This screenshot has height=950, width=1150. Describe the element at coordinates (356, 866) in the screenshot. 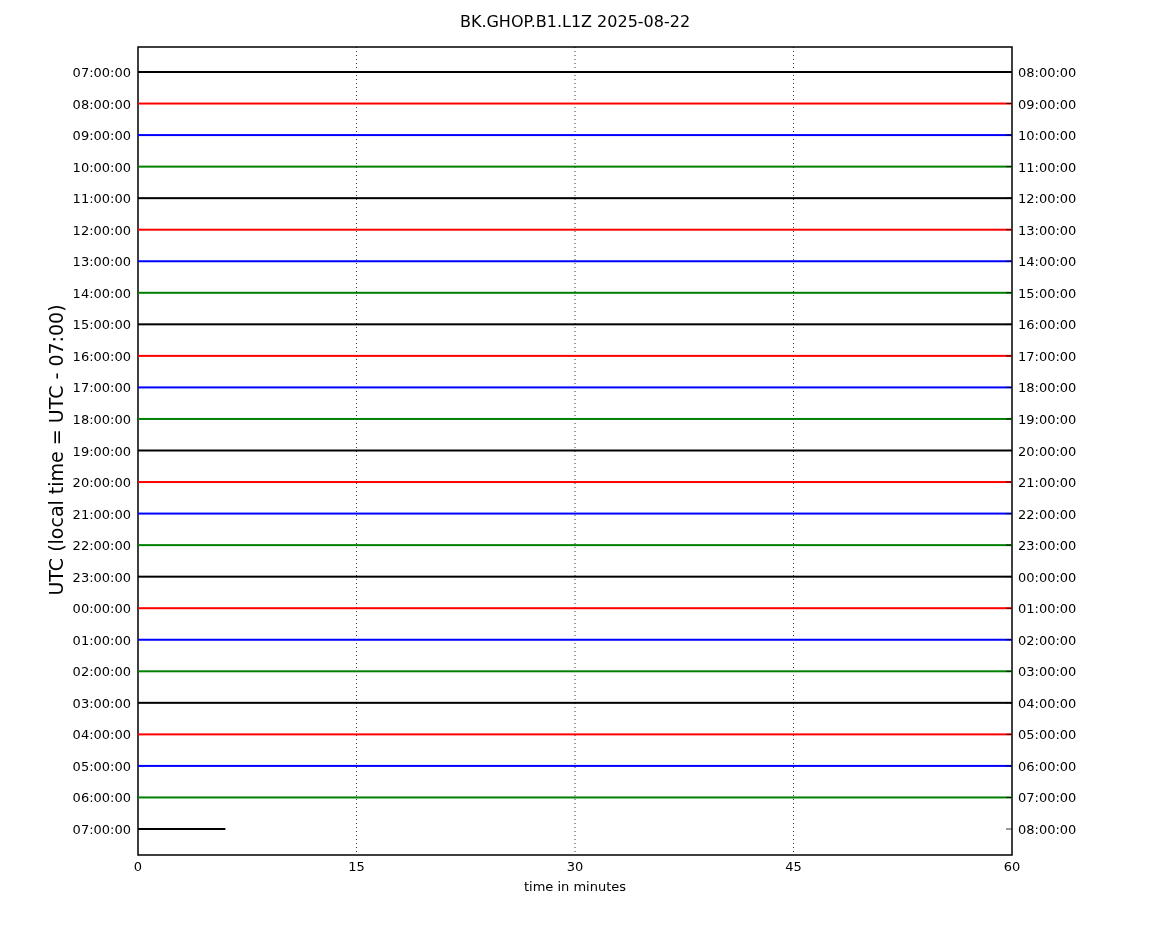

I see `x-tick-label: 15` at that location.